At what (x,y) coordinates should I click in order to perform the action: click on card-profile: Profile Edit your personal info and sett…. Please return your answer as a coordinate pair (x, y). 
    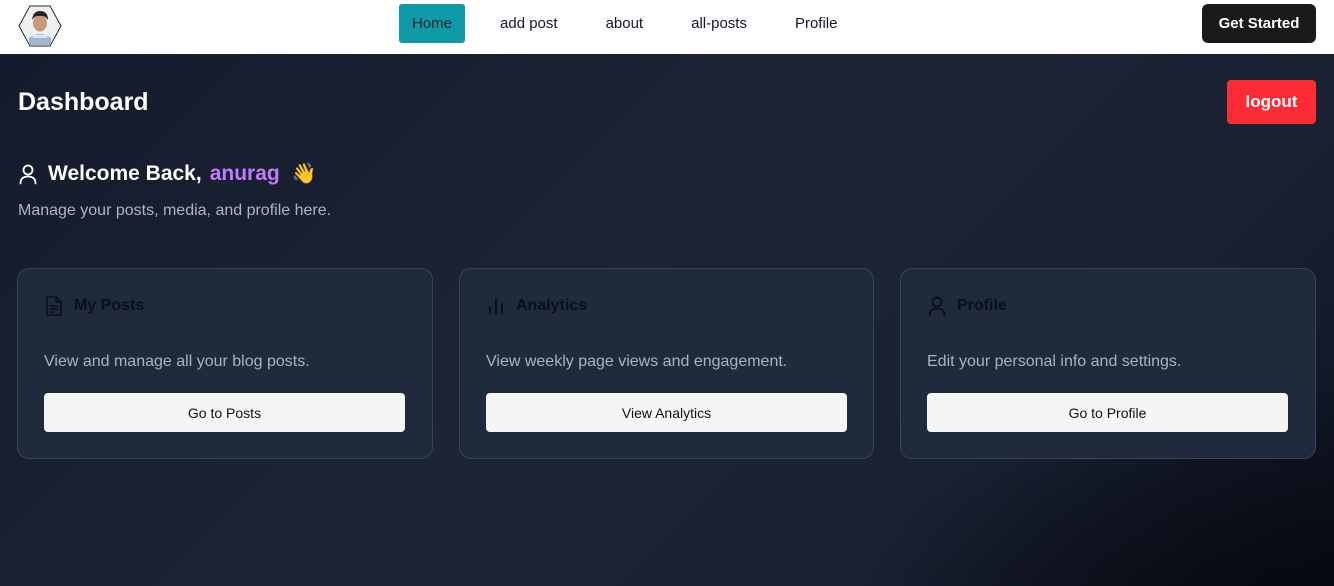
    Looking at the image, I should click on (1108, 363).